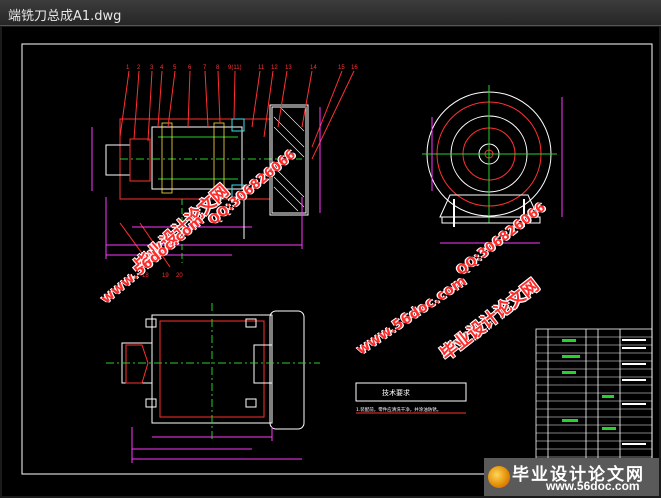 The height and width of the screenshot is (498, 661). What do you see at coordinates (313, 68) in the screenshot?
I see `svg-text: 14` at bounding box center [313, 68].